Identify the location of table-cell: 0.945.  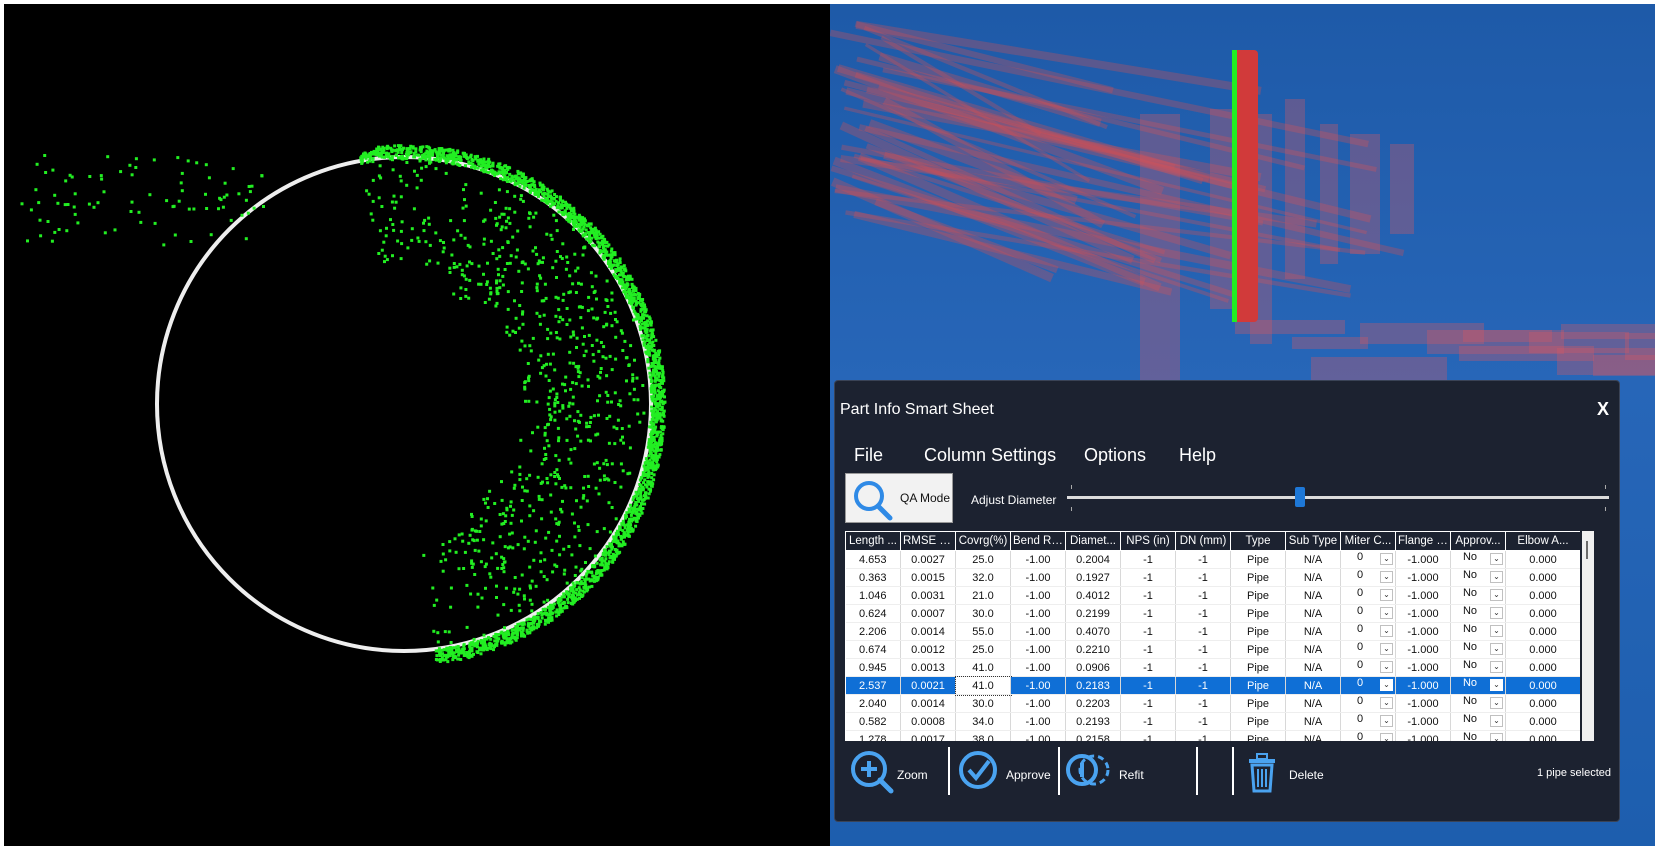
(873, 667).